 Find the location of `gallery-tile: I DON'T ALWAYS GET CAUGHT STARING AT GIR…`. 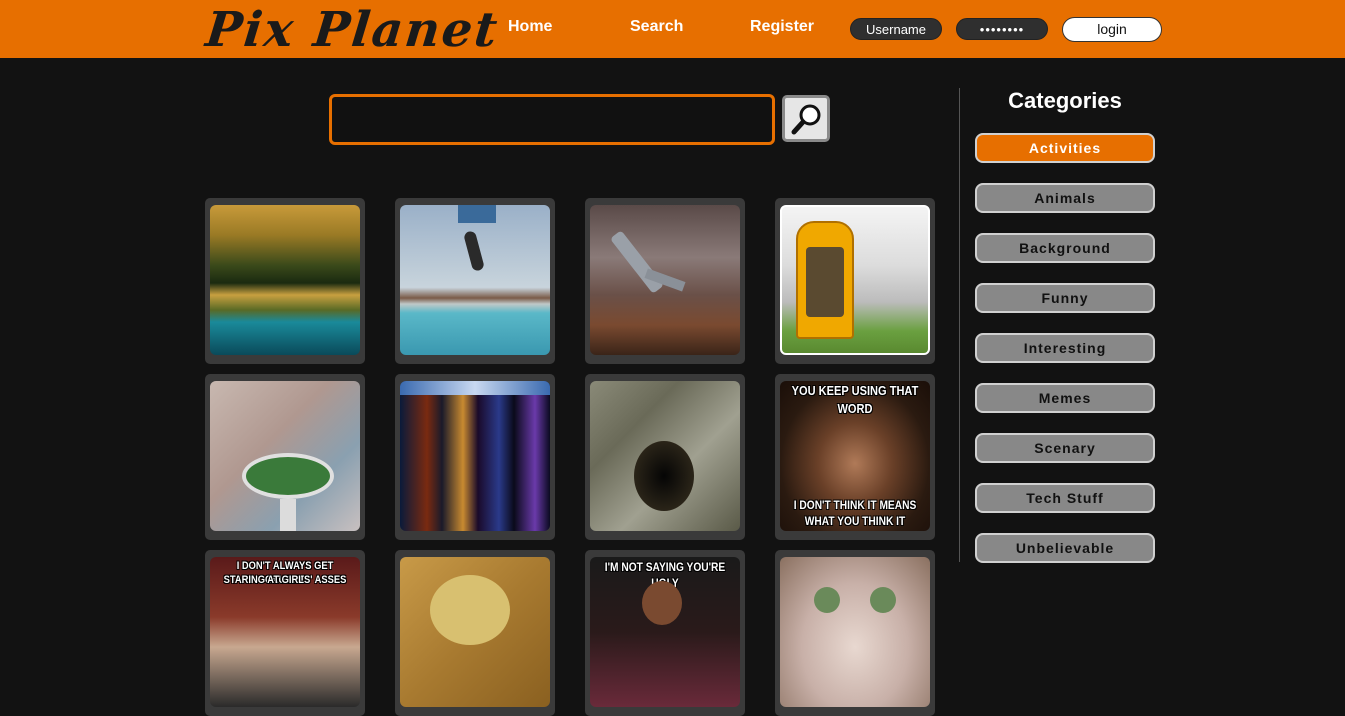

gallery-tile: I DON'T ALWAYS GET CAUGHT STARING AT GIR… is located at coordinates (285, 633).